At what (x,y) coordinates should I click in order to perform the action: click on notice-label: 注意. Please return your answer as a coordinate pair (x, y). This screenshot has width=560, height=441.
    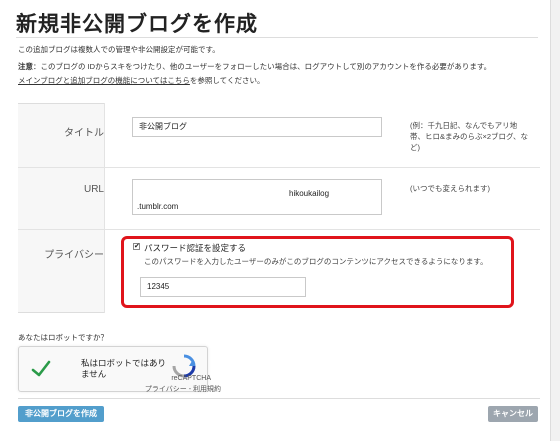
    Looking at the image, I should click on (25, 66).